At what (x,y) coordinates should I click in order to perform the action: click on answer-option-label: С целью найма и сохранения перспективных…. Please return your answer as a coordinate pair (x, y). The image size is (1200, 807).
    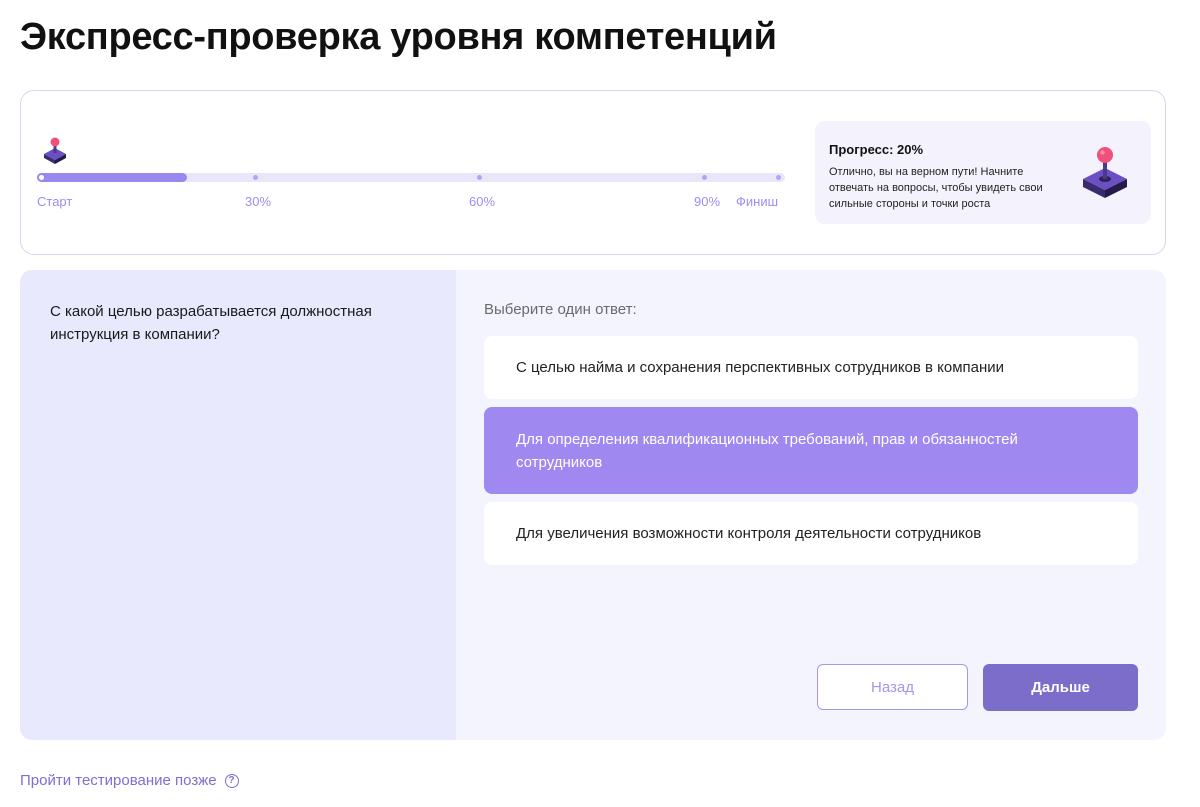
    Looking at the image, I should click on (760, 367).